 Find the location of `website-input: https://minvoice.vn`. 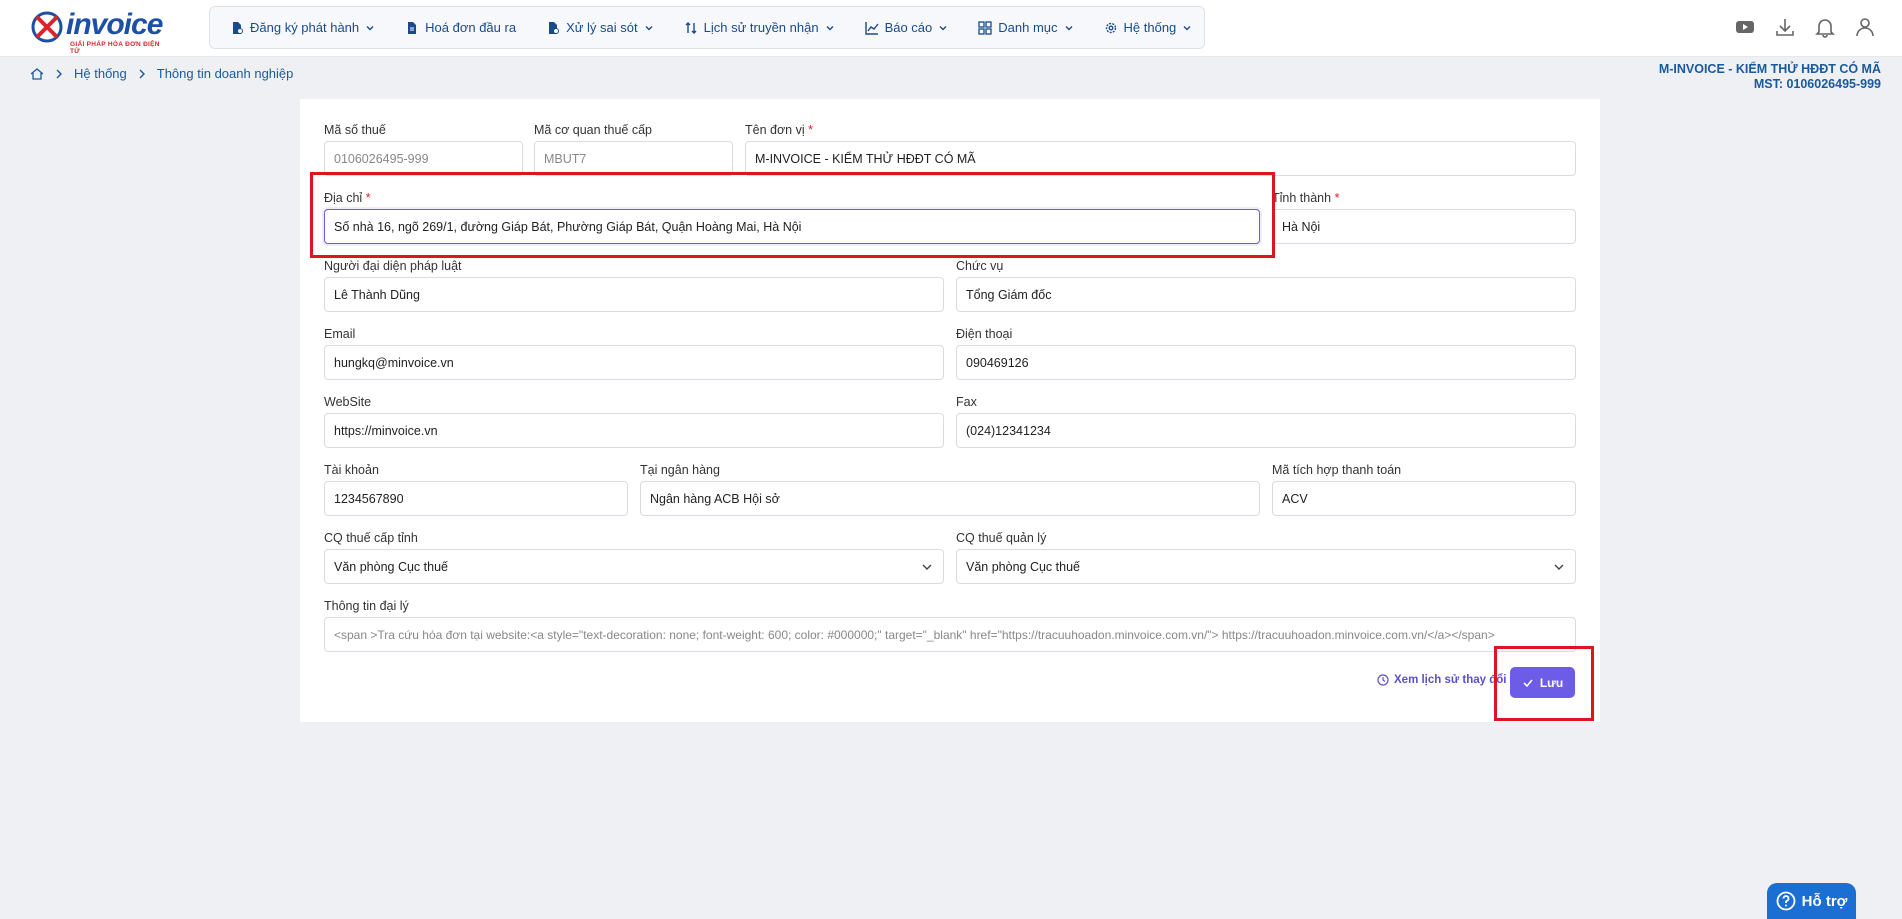

website-input: https://minvoice.vn is located at coordinates (634, 430).